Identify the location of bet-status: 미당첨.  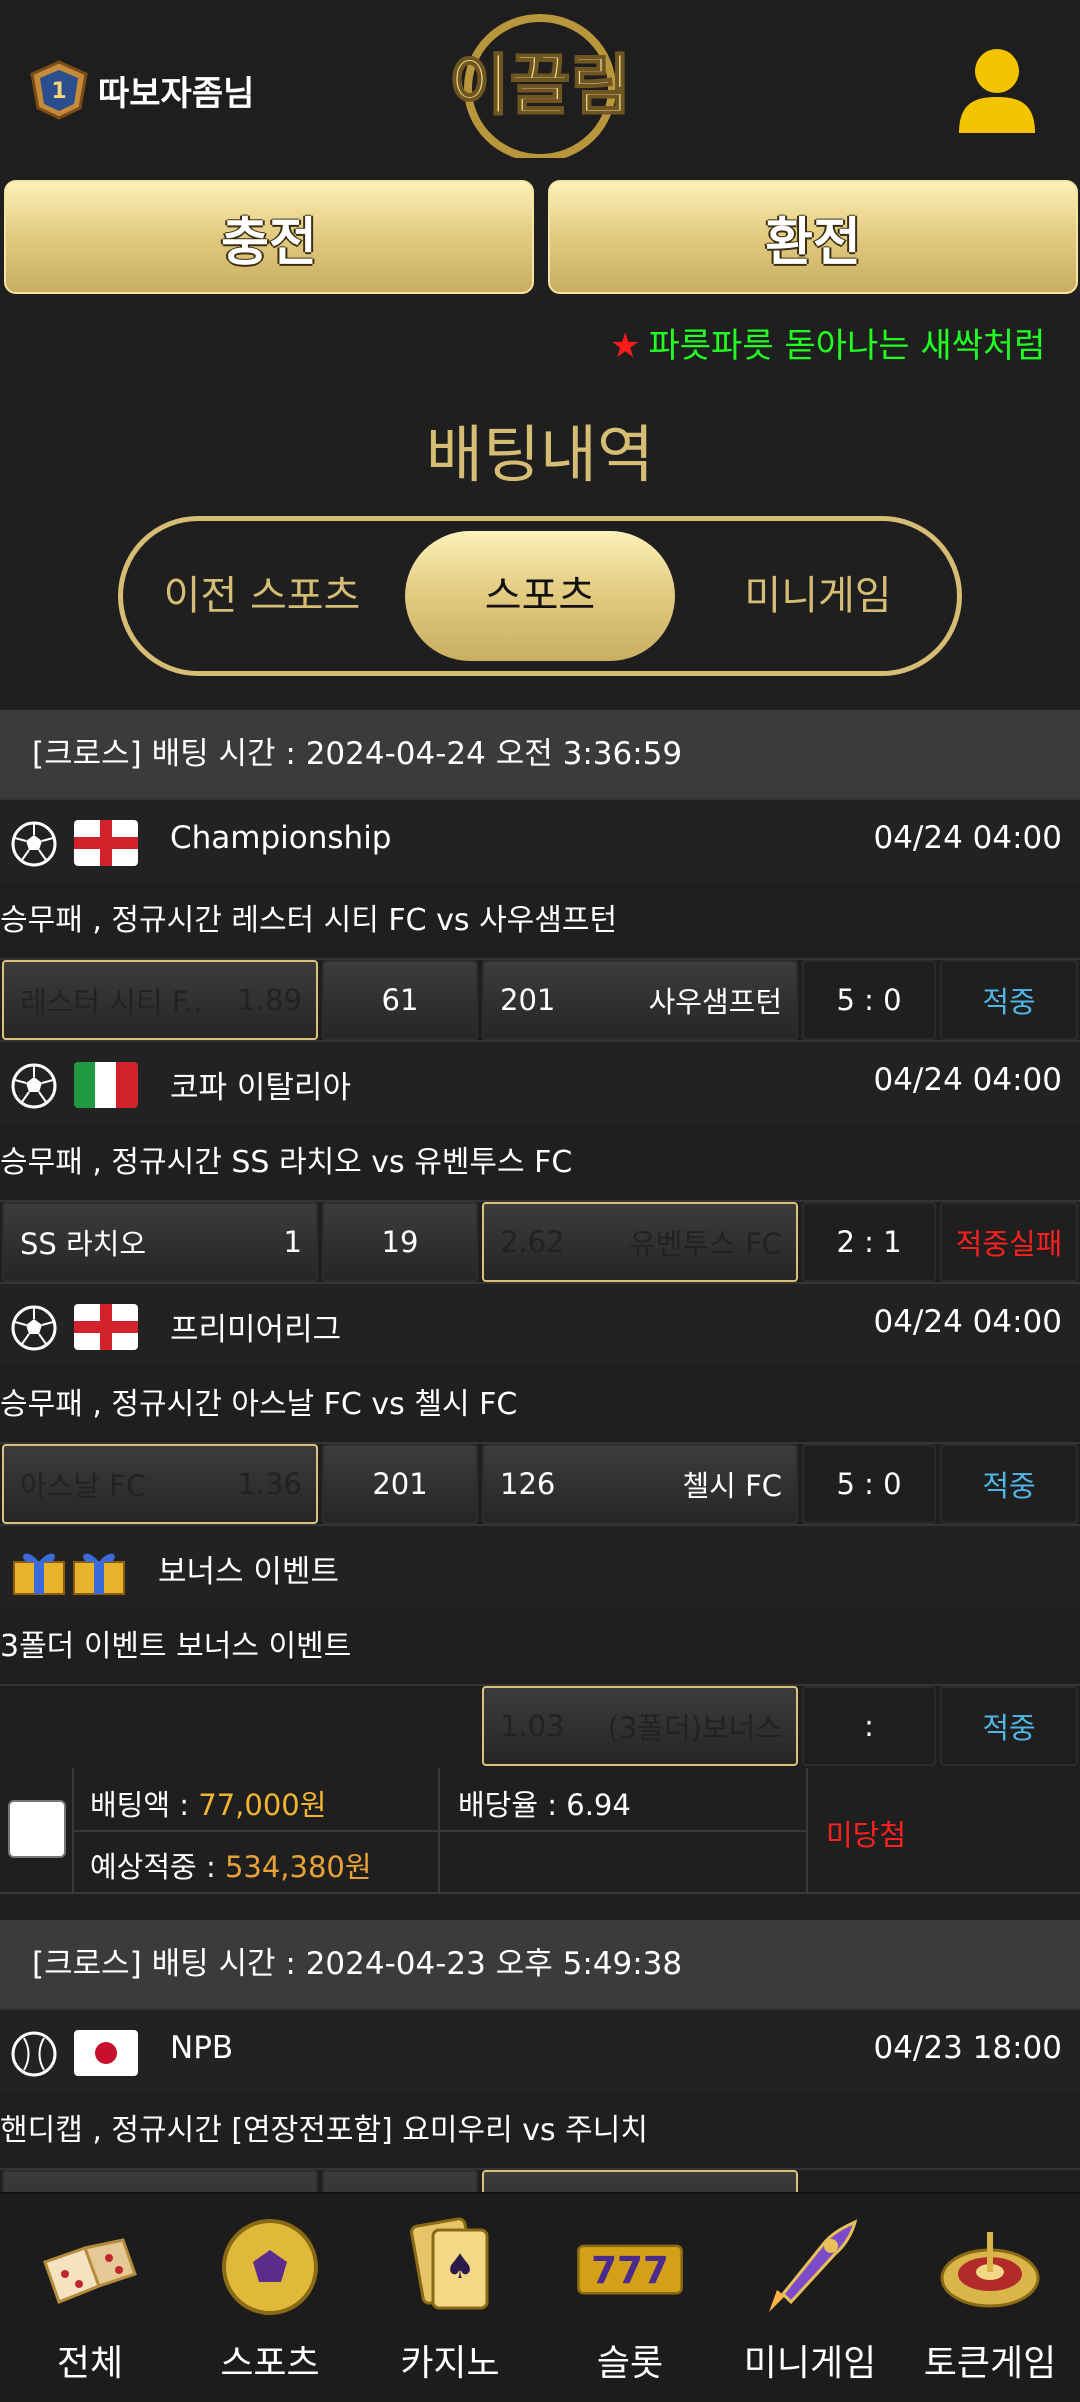
(866, 1835).